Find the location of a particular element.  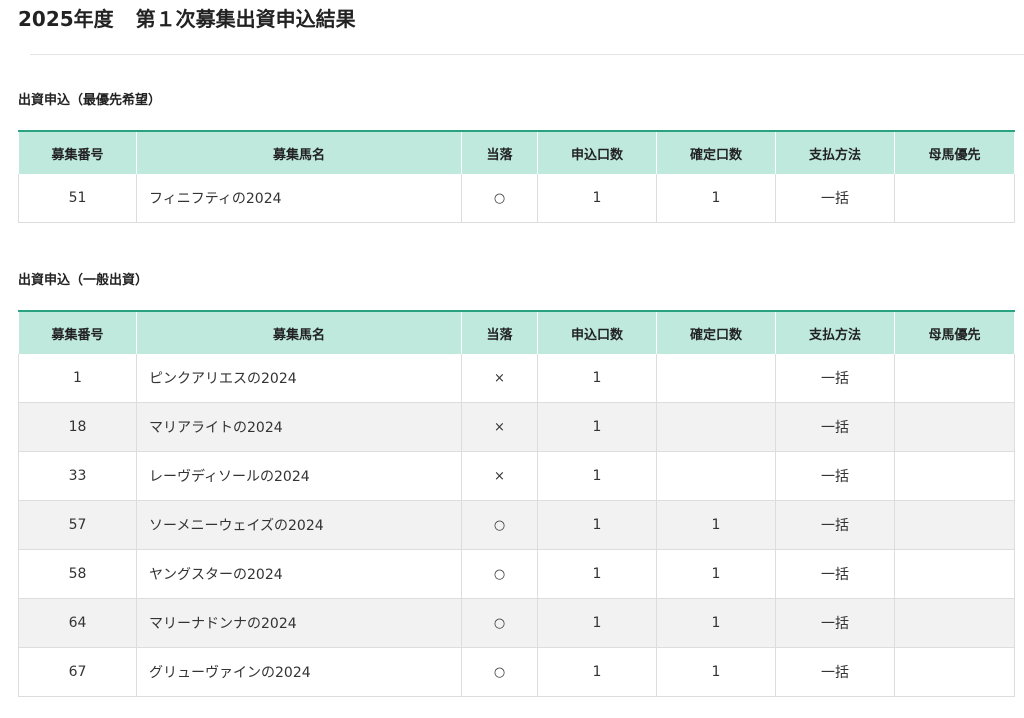

table-row: 64 マリーナドンナの2024 ○ 1 1 一括 is located at coordinates (516, 623).